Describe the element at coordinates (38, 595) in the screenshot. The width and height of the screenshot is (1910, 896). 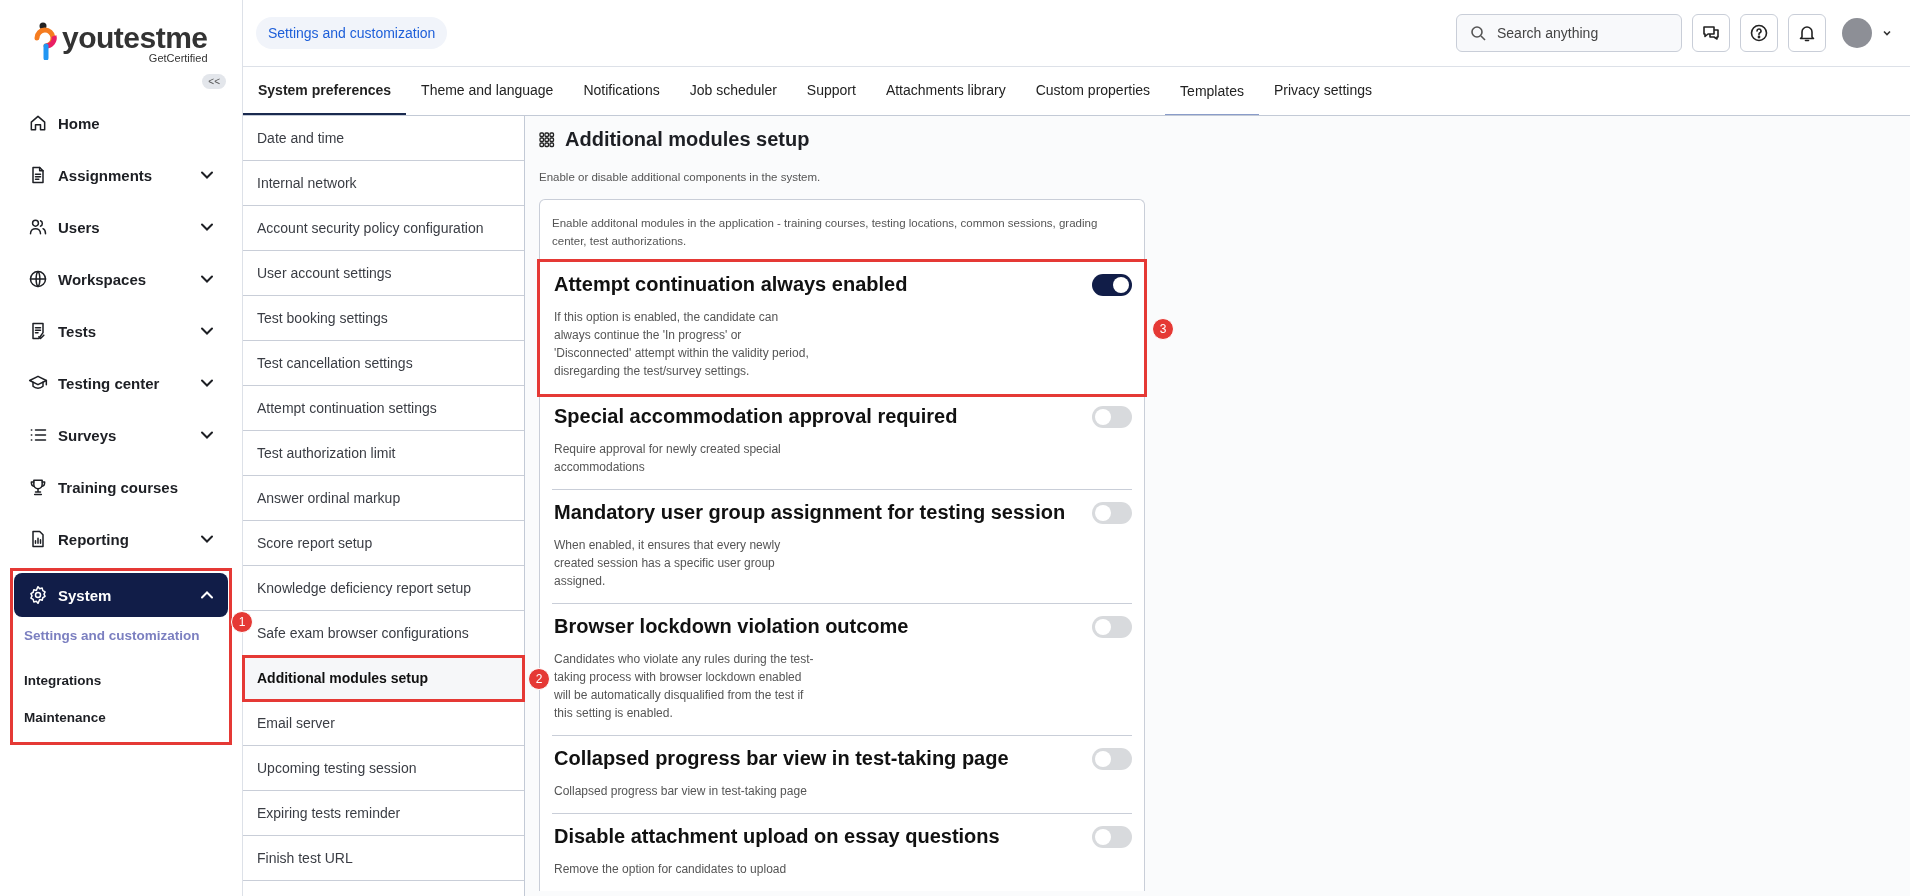
I see `settings-icon` at that location.